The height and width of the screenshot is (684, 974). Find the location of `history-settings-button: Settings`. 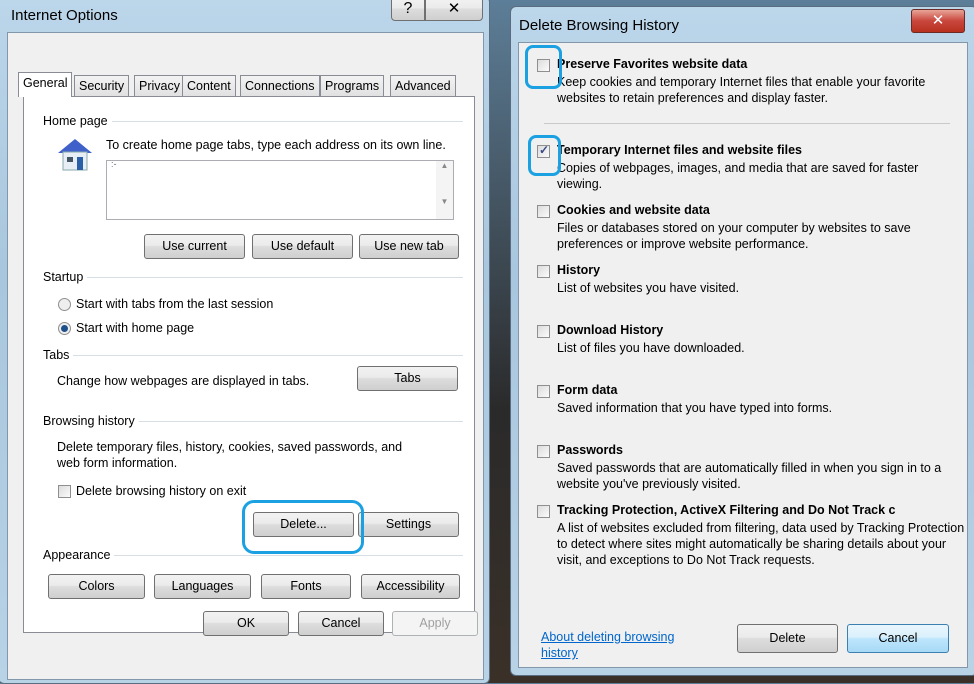

history-settings-button: Settings is located at coordinates (408, 524).